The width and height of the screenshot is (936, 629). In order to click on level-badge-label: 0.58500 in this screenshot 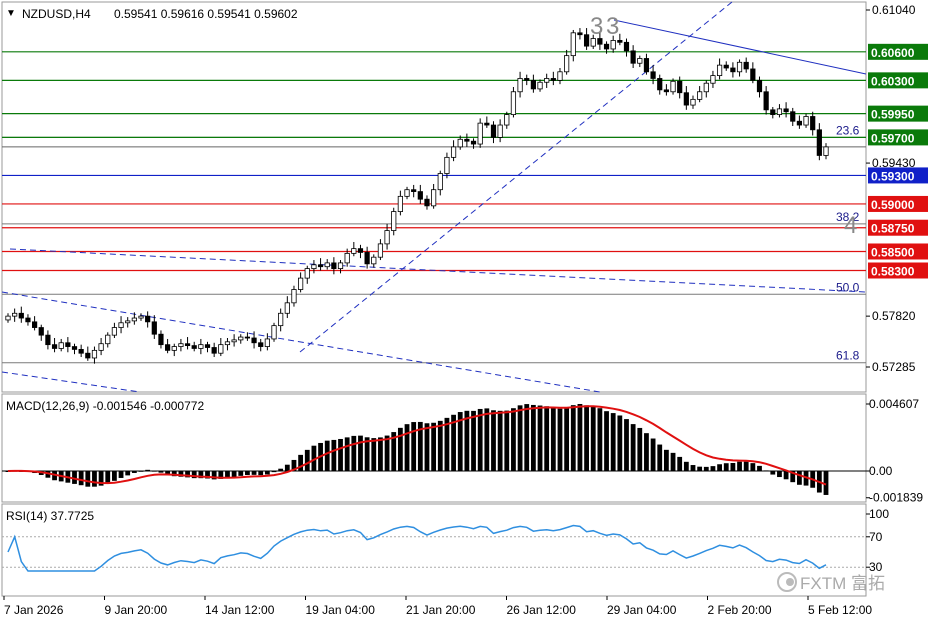, I will do `click(893, 252)`.